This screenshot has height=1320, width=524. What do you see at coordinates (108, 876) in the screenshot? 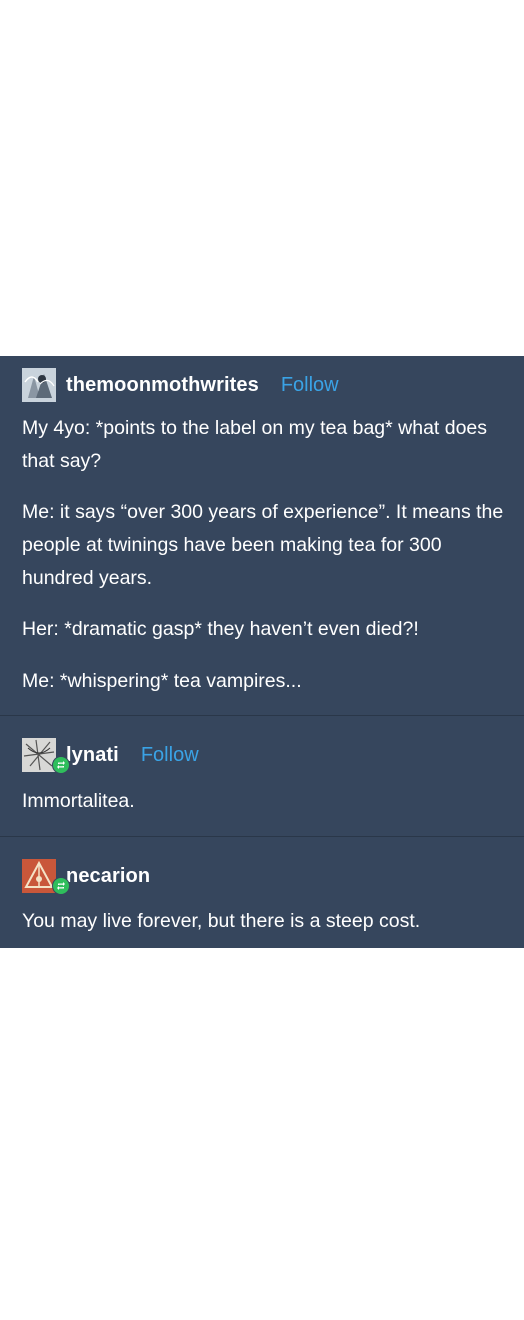
I see `username: necarion` at bounding box center [108, 876].